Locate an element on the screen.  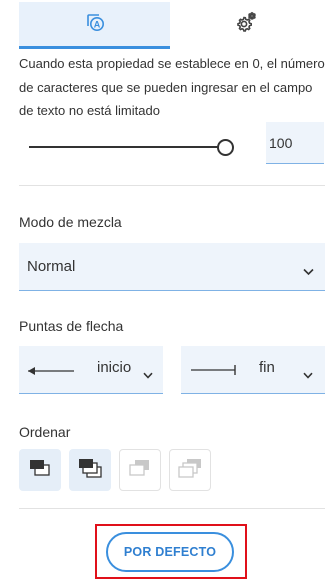
arrow-left-icon is located at coordinates (51, 373).